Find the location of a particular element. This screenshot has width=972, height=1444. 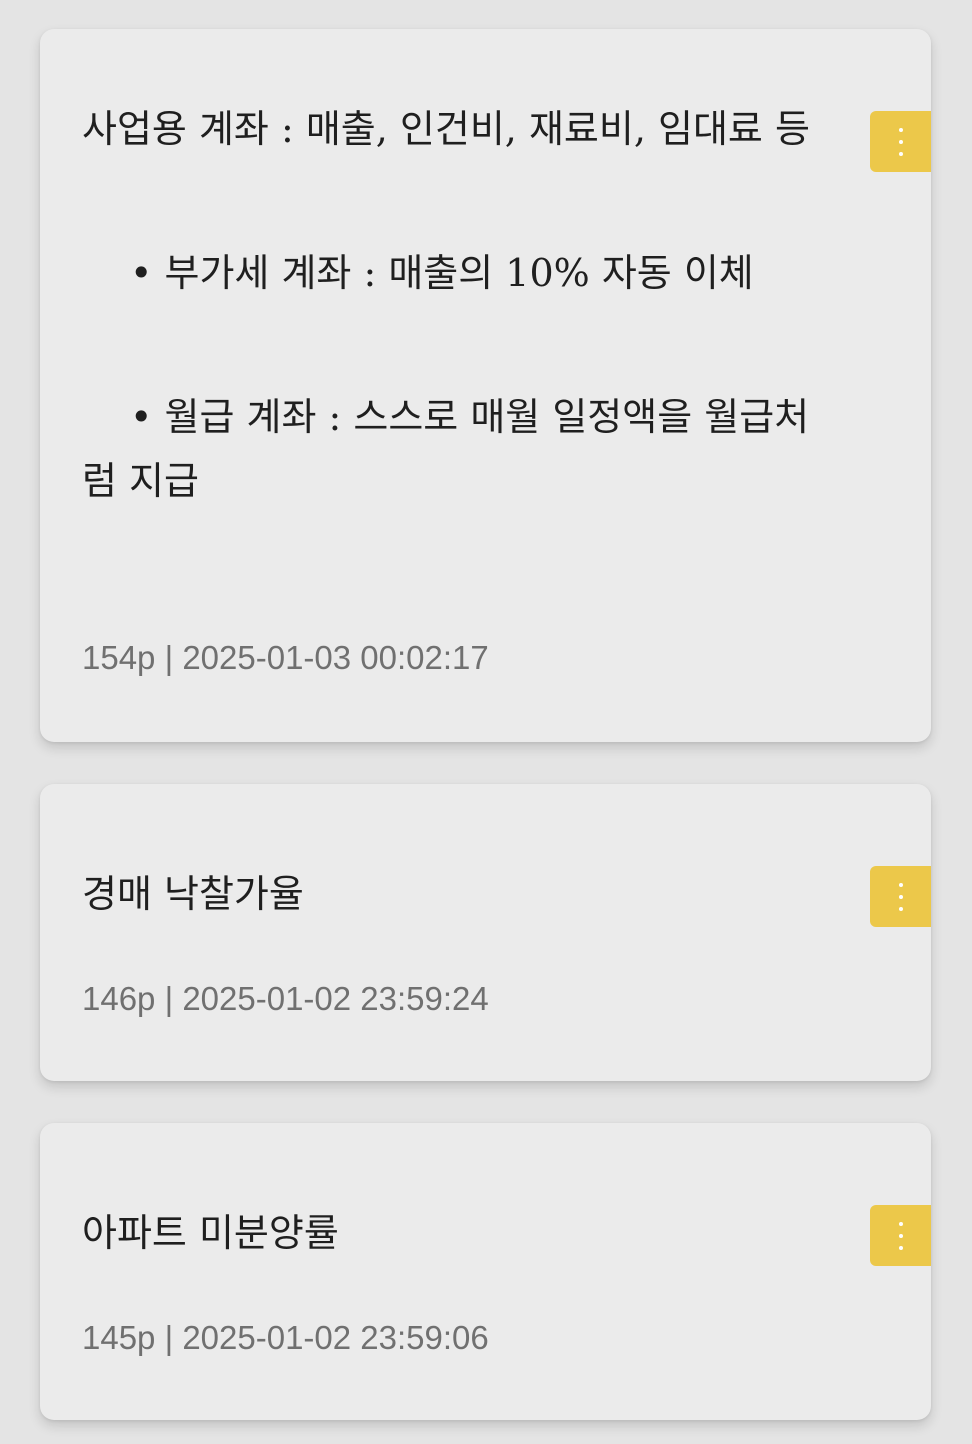

note-meta: 145p | 2025-01-02 23:59:06 is located at coordinates (285, 1337).